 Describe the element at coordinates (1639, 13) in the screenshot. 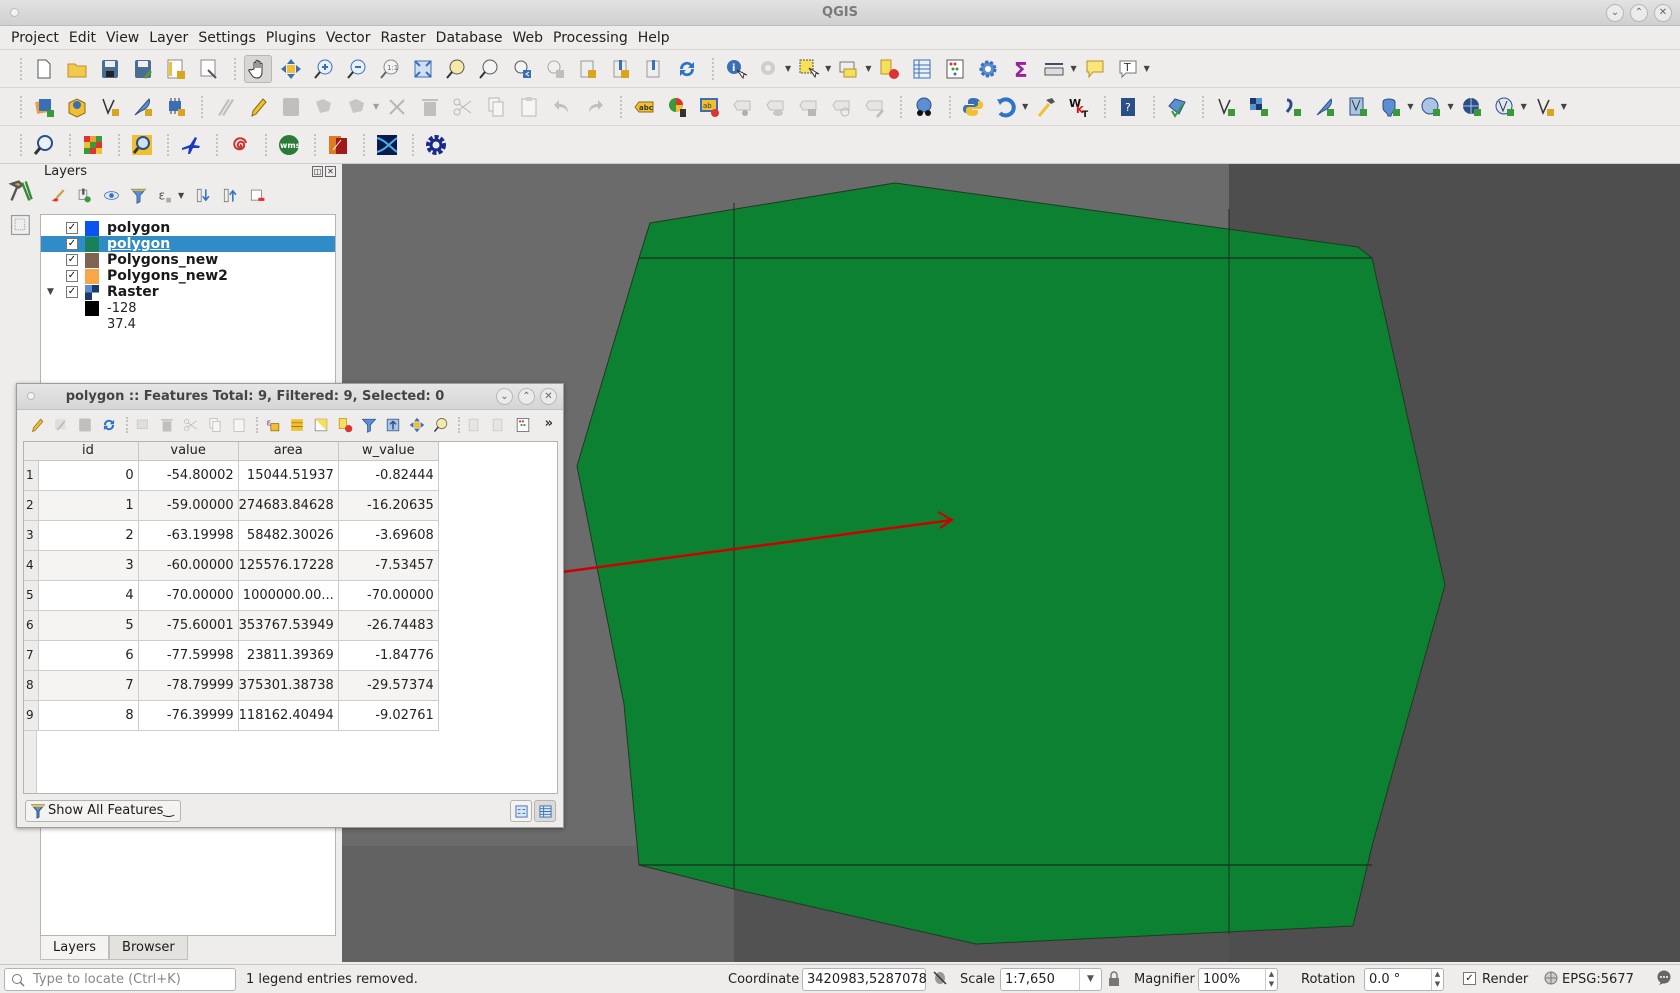

I see `maximize-button: ⌃` at that location.